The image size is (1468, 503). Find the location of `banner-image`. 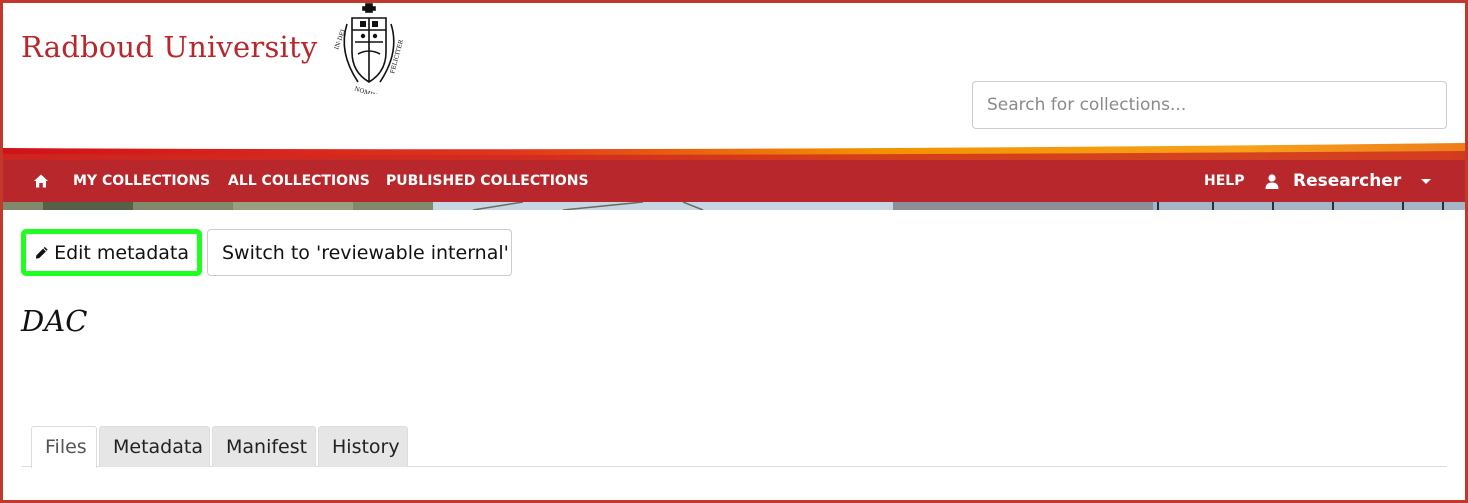

banner-image is located at coordinates (734, 206).